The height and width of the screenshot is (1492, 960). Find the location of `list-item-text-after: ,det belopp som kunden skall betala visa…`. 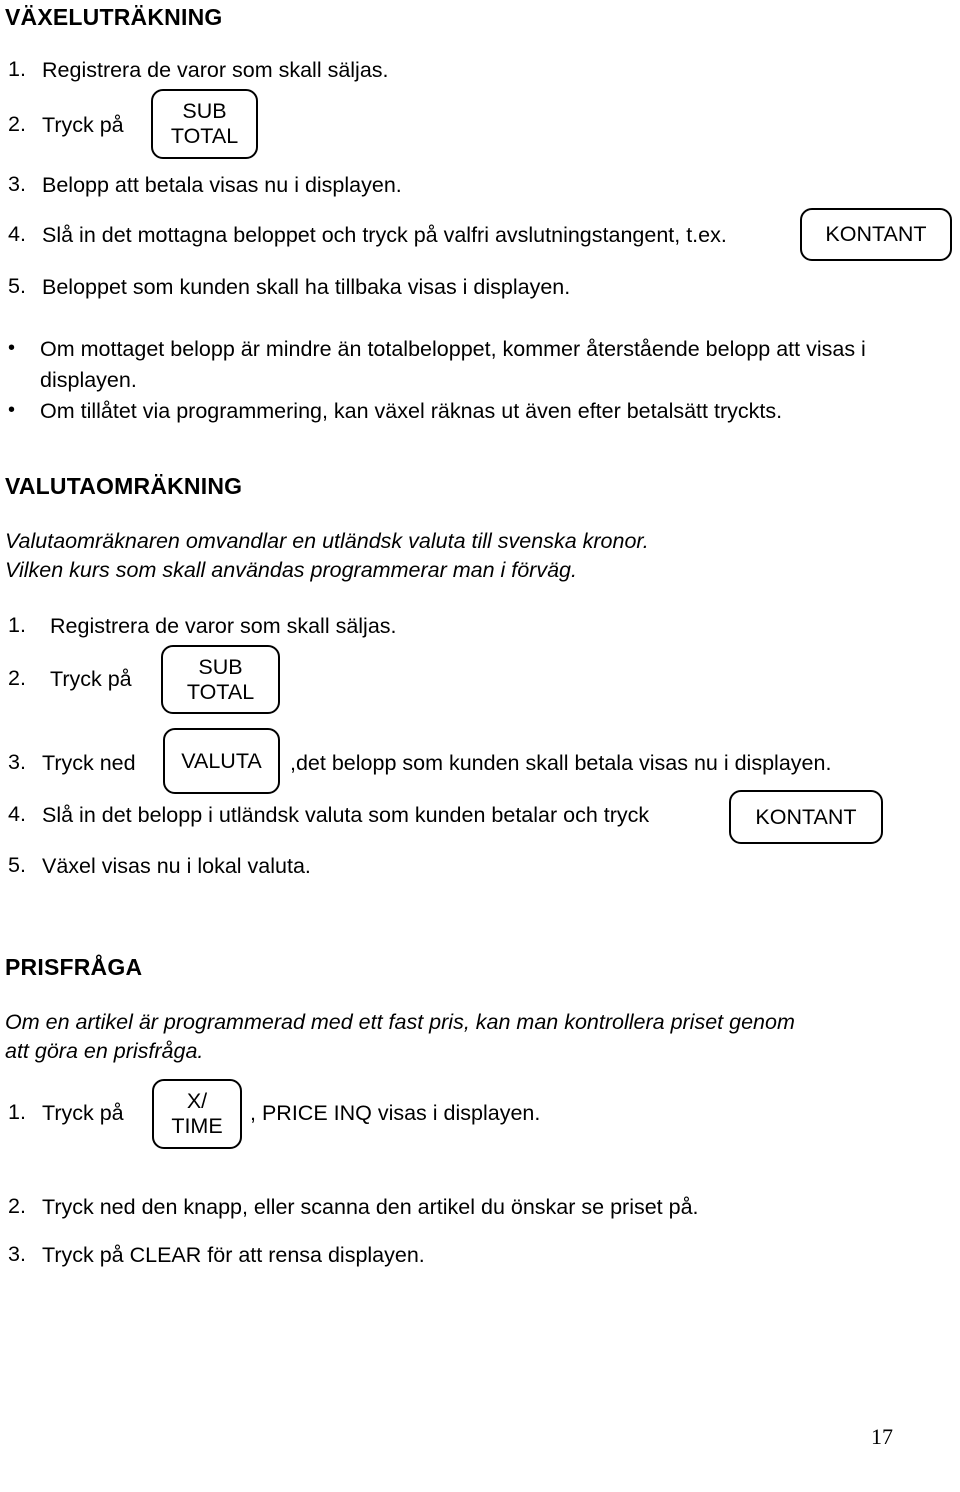

list-item-text-after: ,det belopp som kunden skall betala visa… is located at coordinates (561, 763).